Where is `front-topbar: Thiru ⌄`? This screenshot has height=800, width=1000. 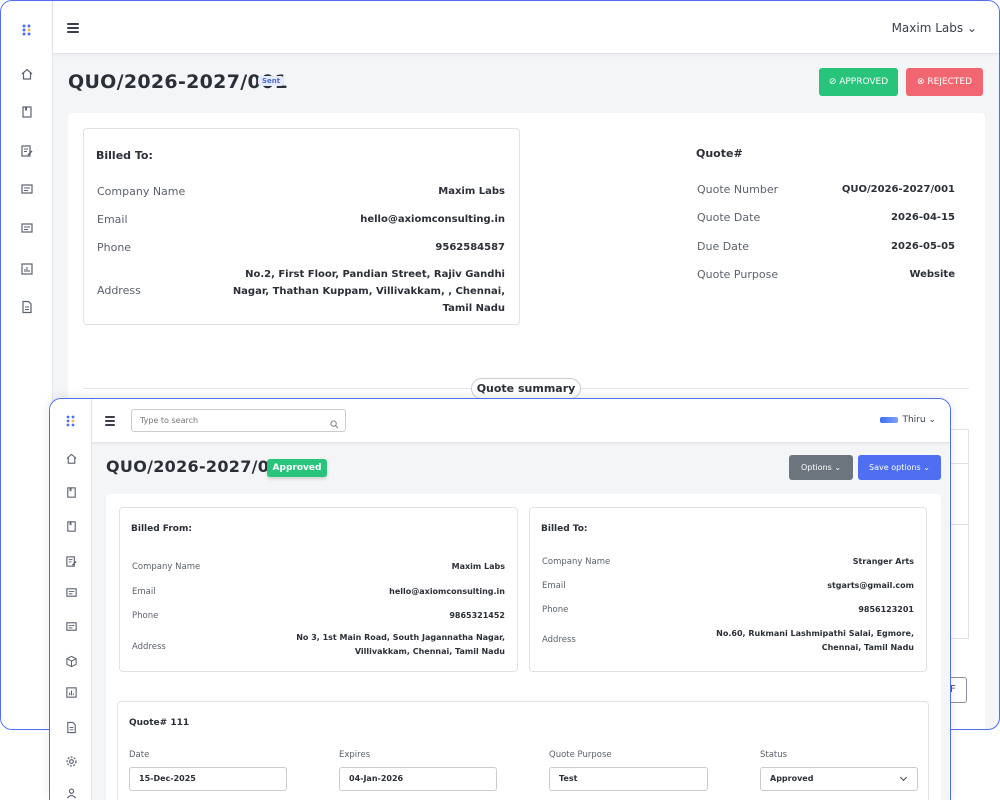 front-topbar: Thiru ⌄ is located at coordinates (521, 421).